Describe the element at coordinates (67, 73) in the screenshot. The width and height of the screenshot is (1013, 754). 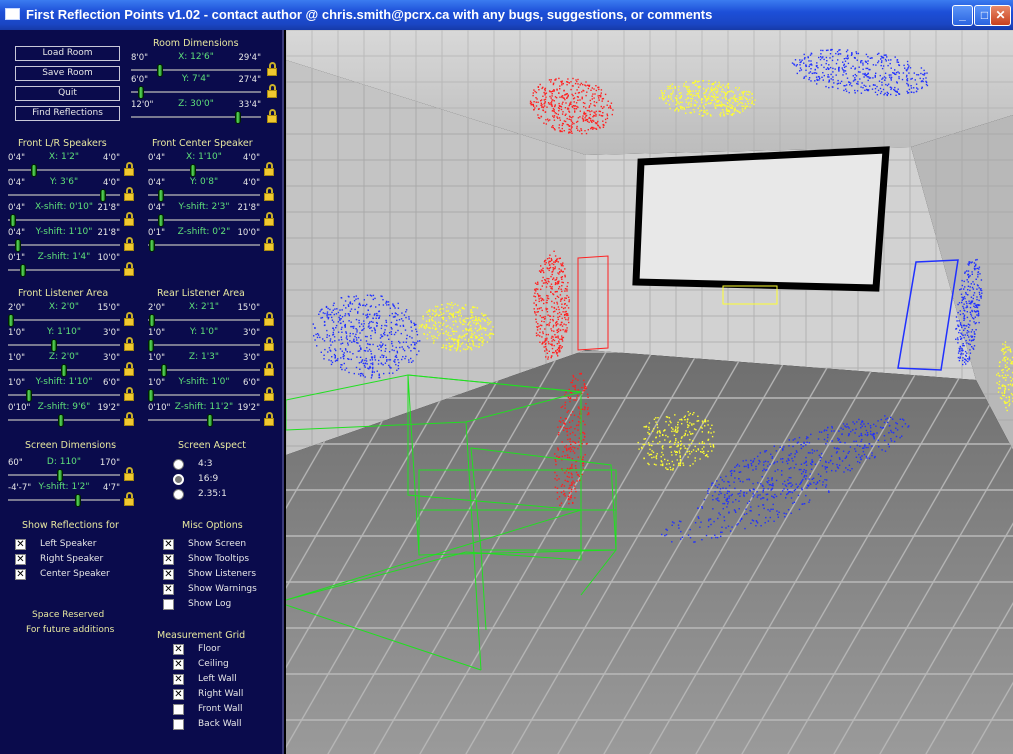
I see `save-room-button: Save Room` at that location.